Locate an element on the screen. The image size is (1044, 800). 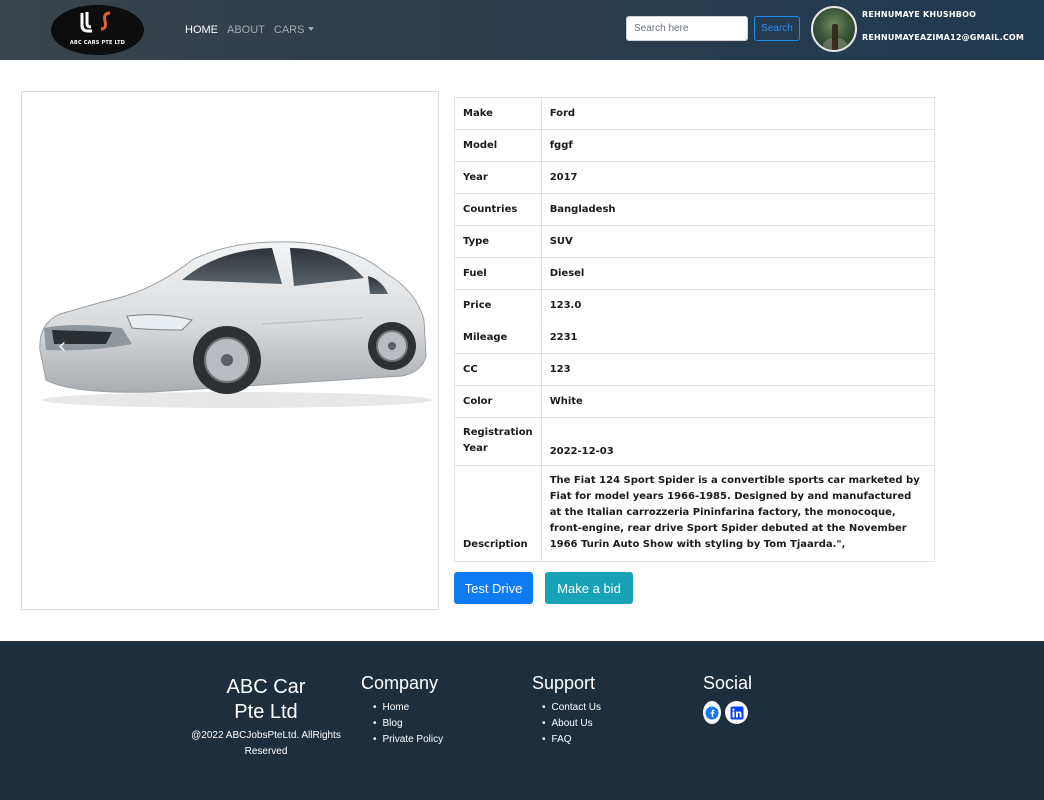
spec-value-fuel: Diesel is located at coordinates (738, 273).